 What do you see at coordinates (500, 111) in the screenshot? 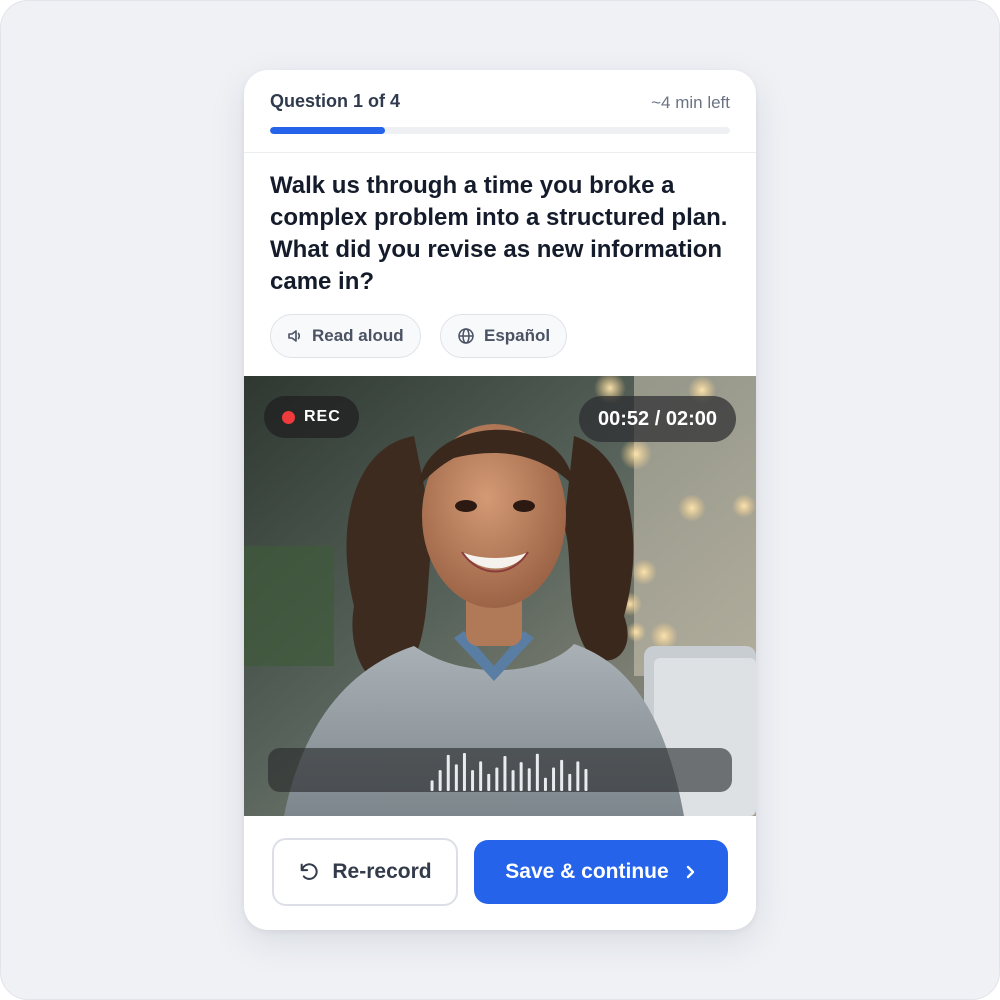
I see `card-header: Question 1 of 4 ~4 min left` at bounding box center [500, 111].